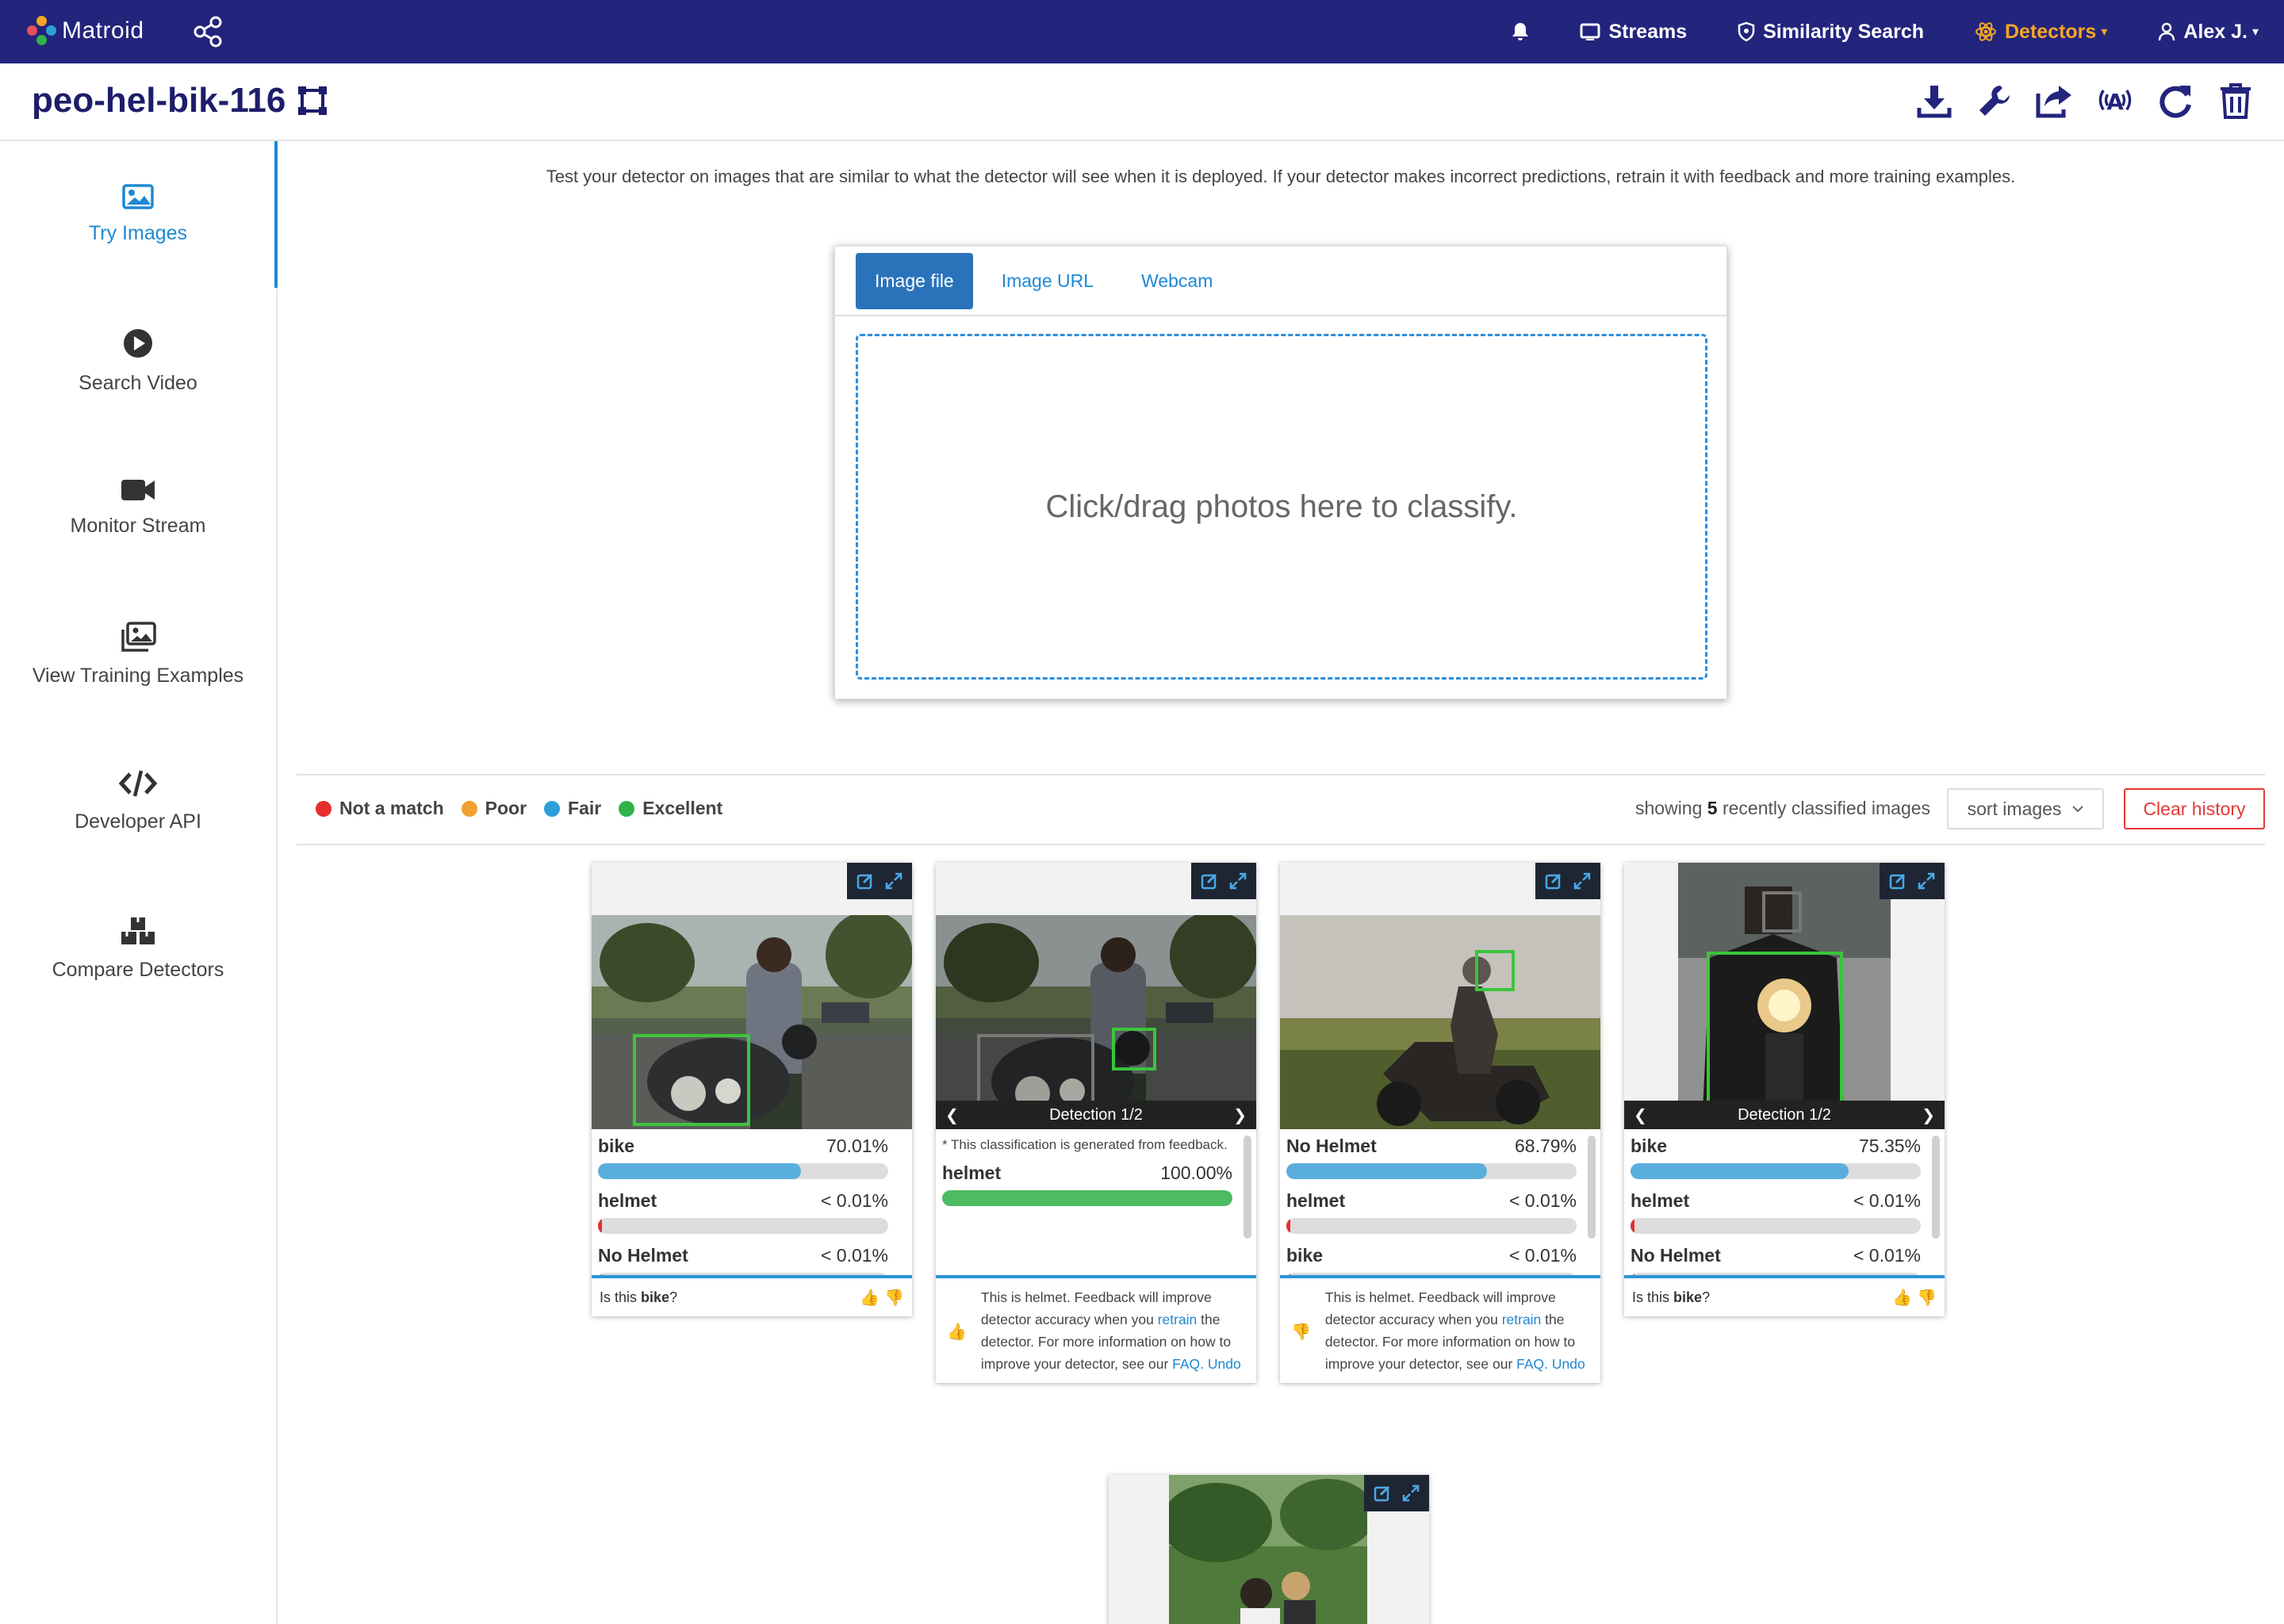 Image resolution: width=2284 pixels, height=1624 pixels. I want to click on brand-logo: Matroid, so click(85, 31).